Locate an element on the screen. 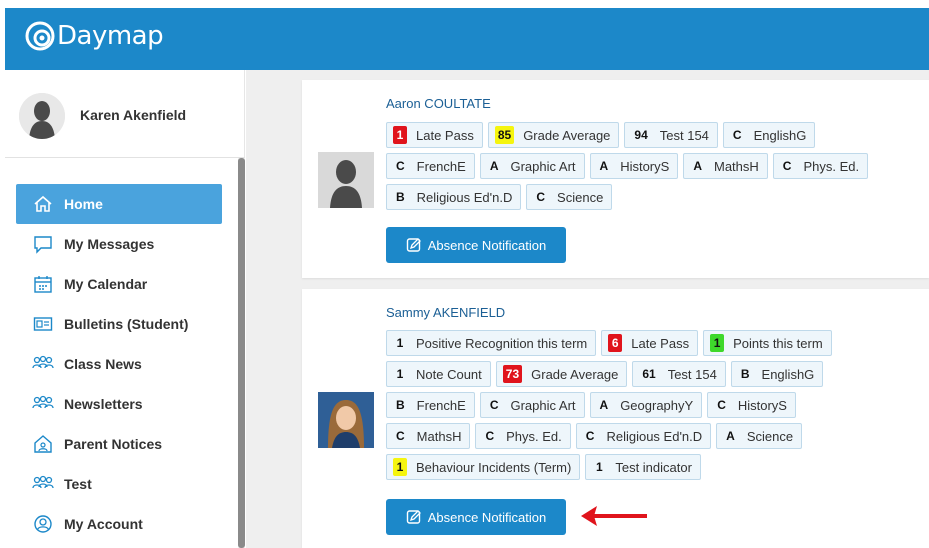  user-profile: Karen Akenfield is located at coordinates (125, 114).